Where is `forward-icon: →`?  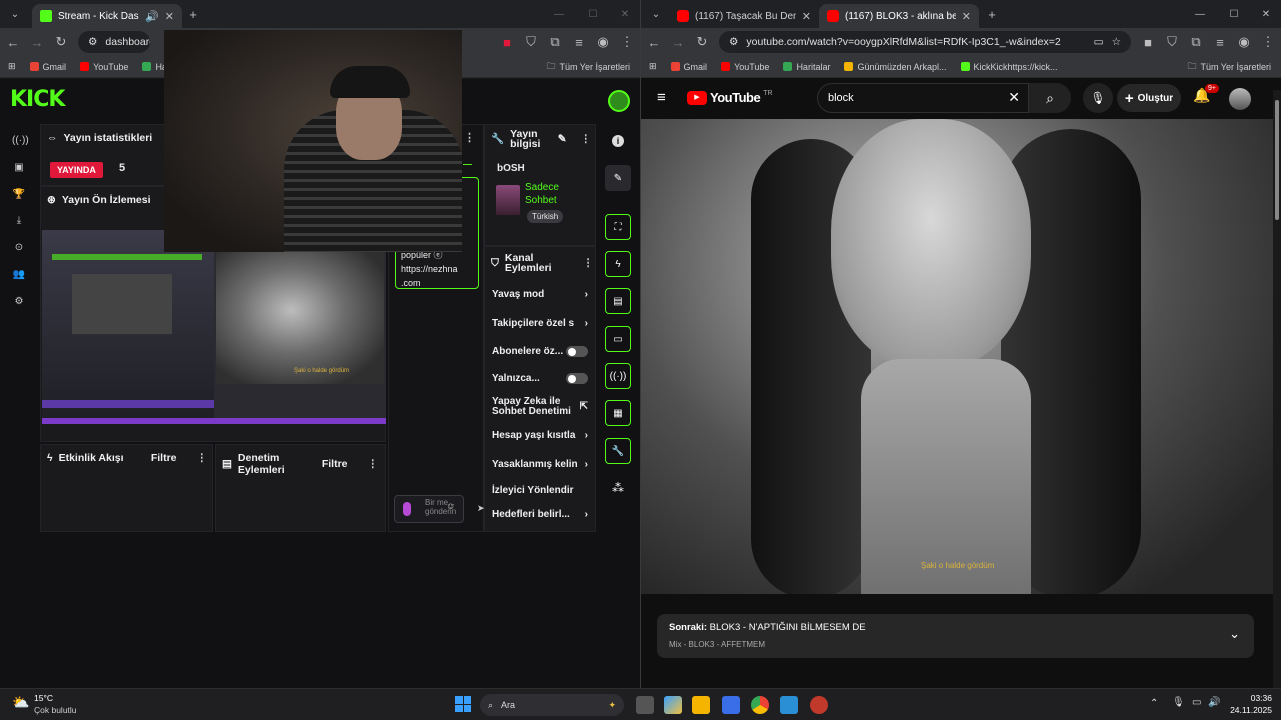 forward-icon: → is located at coordinates (37, 42).